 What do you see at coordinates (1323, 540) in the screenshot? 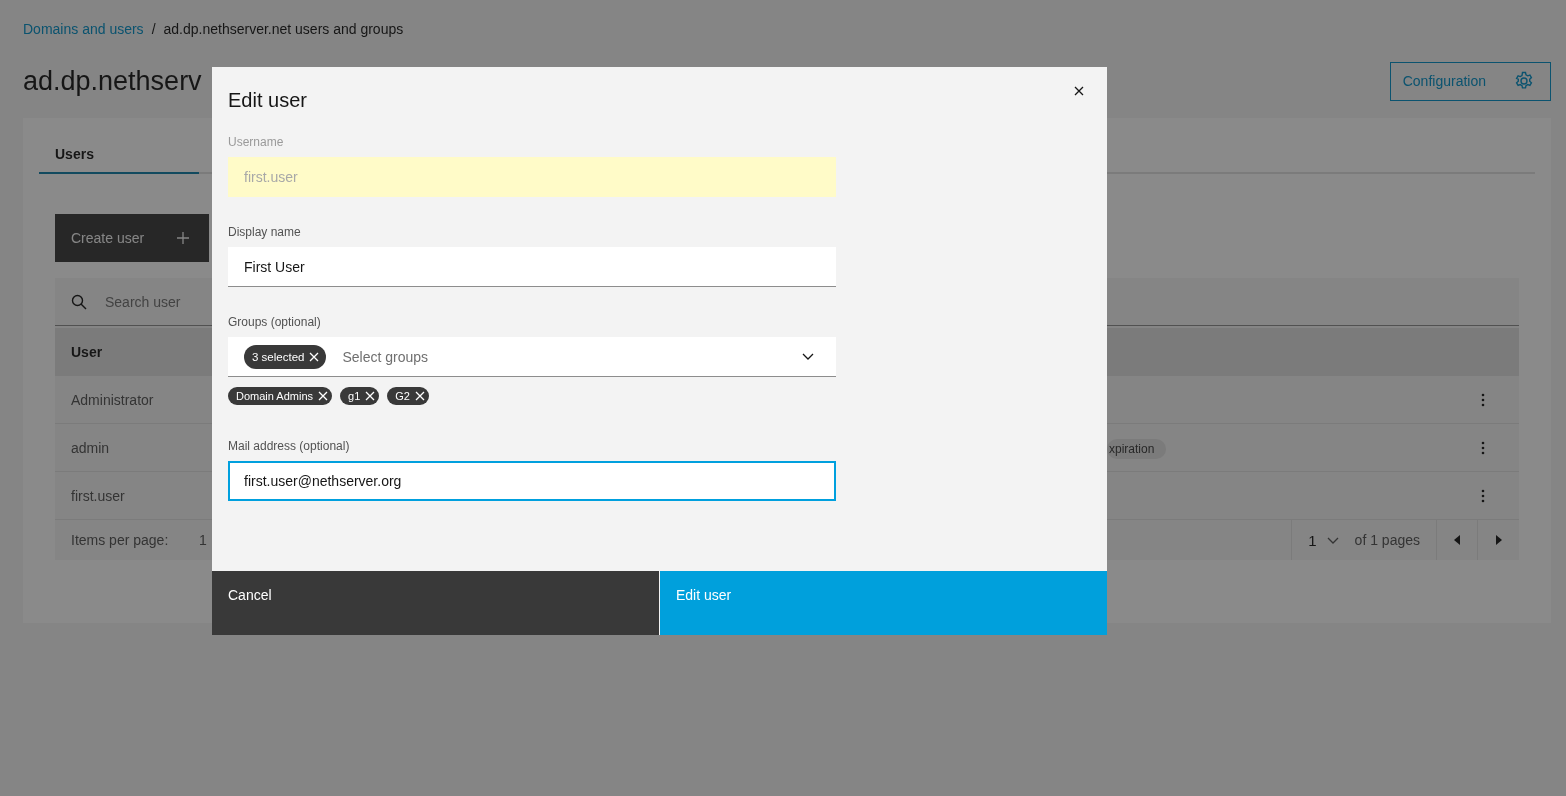
I see `page-select: 1` at bounding box center [1323, 540].